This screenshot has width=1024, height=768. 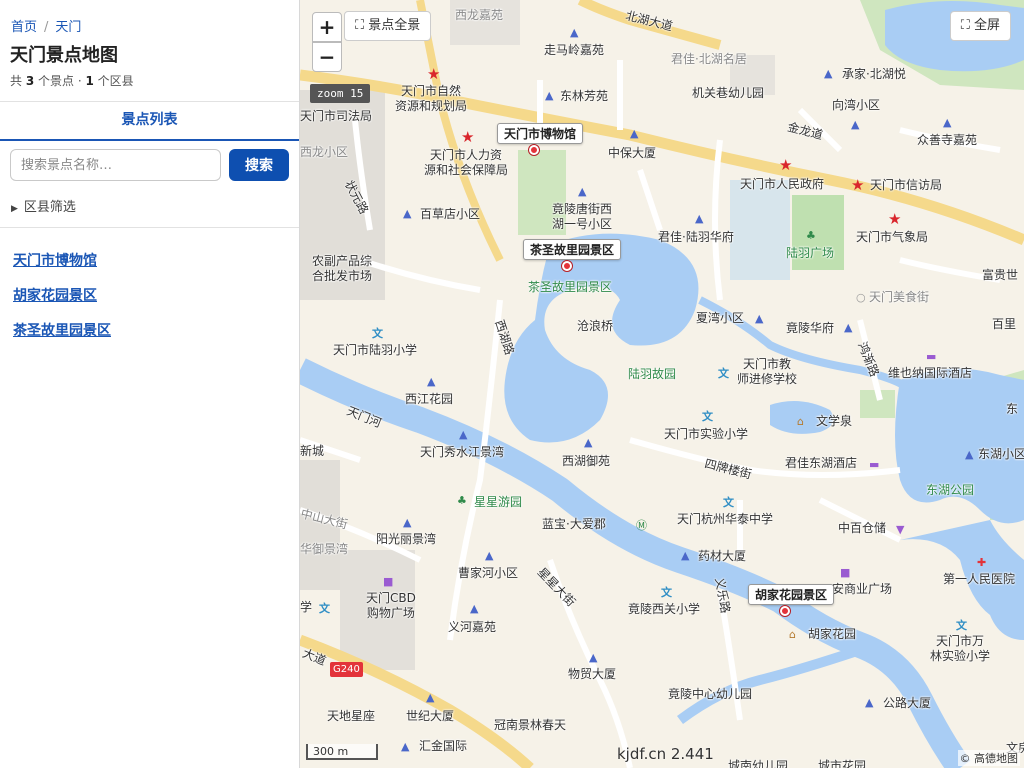 I want to click on map-label: 天门市司法局, so click(x=336, y=116).